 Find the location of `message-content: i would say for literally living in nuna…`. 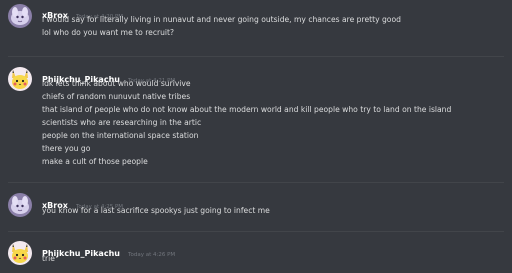

message-content: i would say for literally living in nuna… is located at coordinates (275, 26).